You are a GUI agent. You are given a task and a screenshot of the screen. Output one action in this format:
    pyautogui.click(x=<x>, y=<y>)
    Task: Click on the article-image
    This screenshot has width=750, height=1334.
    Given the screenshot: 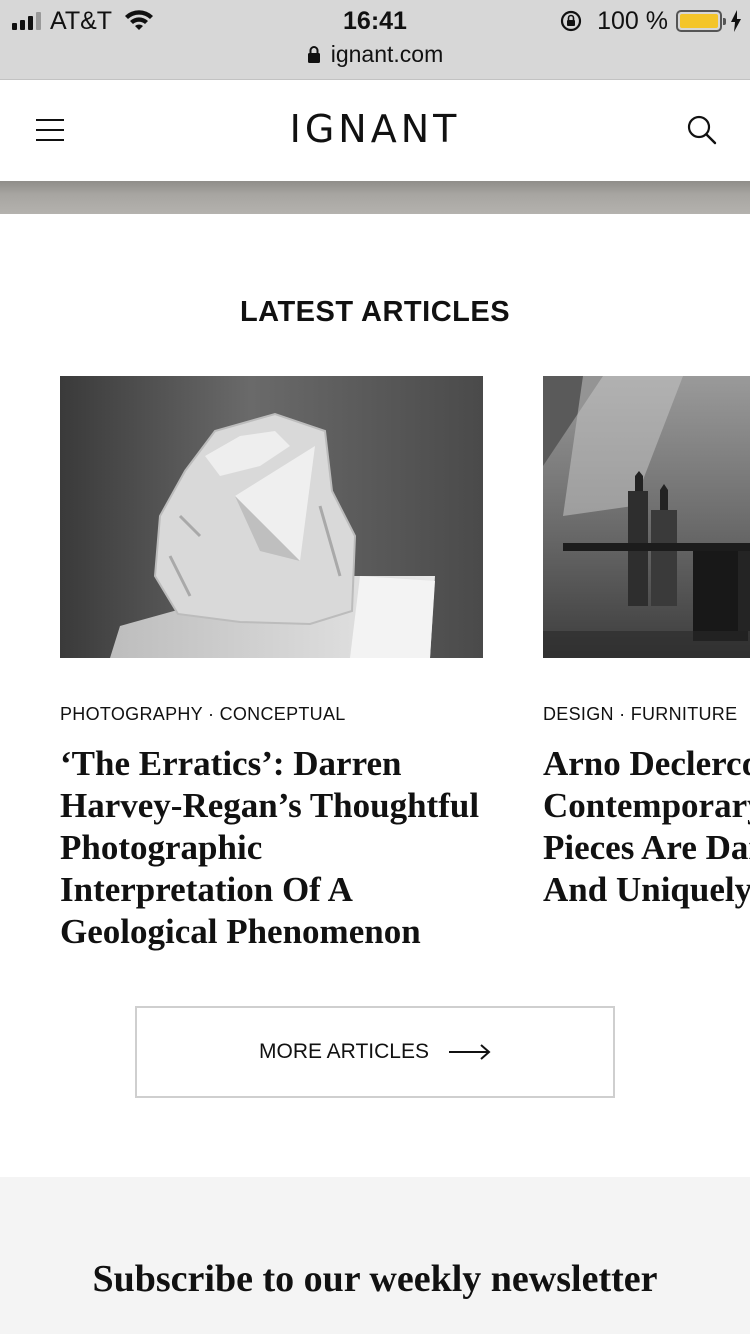 What is the action you would take?
    pyautogui.click(x=646, y=517)
    